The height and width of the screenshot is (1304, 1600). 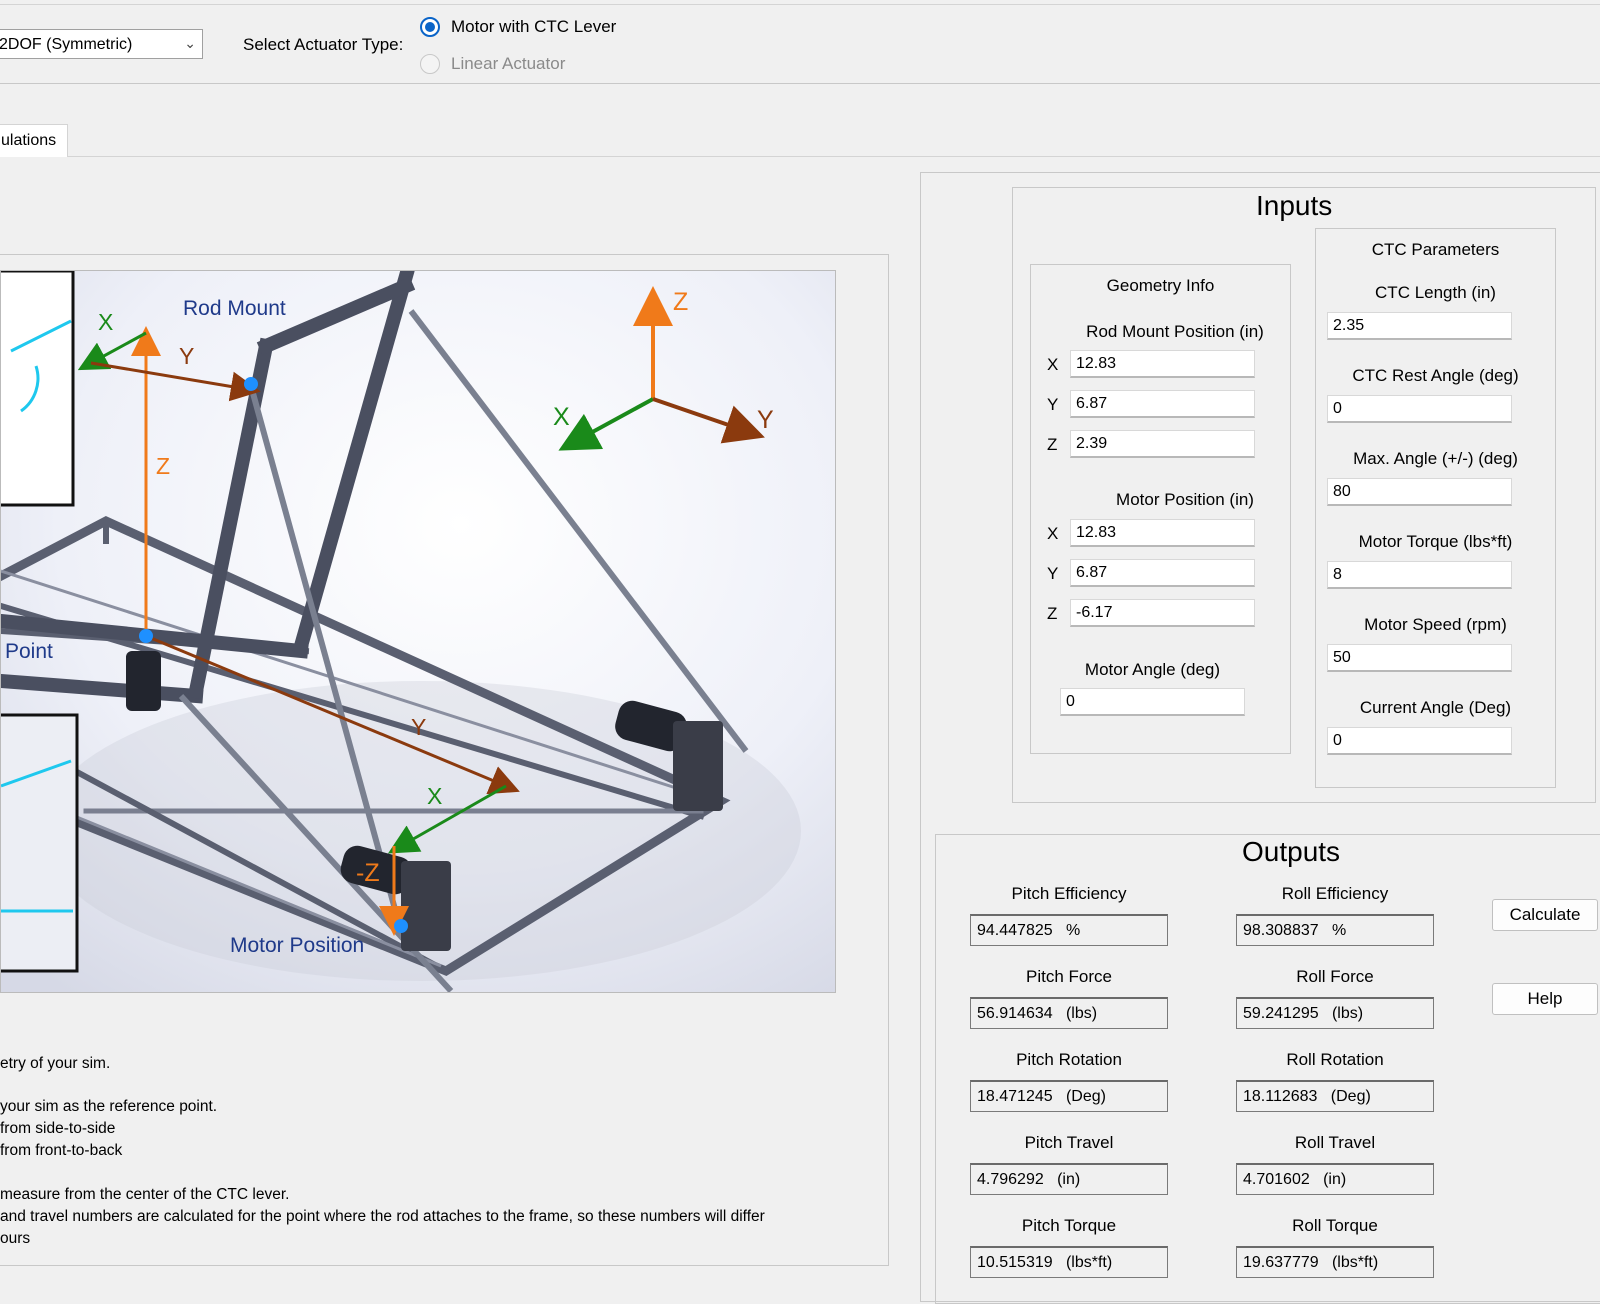 What do you see at coordinates (1069, 1262) in the screenshot?
I see `pitch-torque-output: 10.515319 (lbs*ft)` at bounding box center [1069, 1262].